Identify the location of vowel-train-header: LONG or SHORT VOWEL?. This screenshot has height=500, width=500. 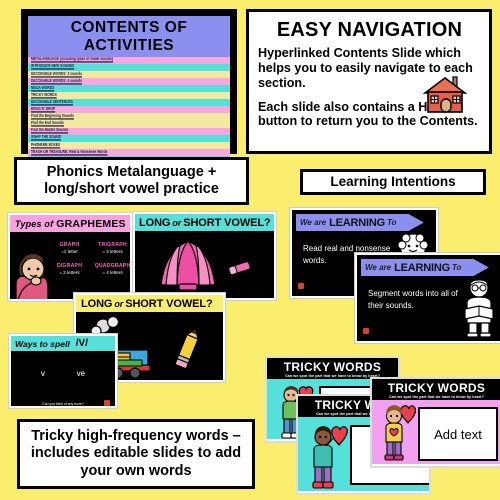
(149, 303).